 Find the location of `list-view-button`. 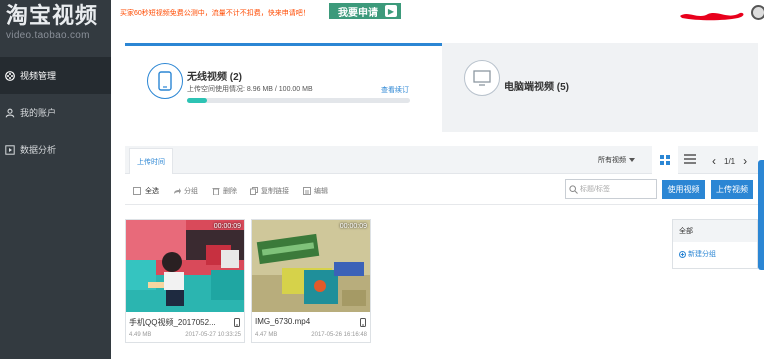

list-view-button is located at coordinates (690, 159).